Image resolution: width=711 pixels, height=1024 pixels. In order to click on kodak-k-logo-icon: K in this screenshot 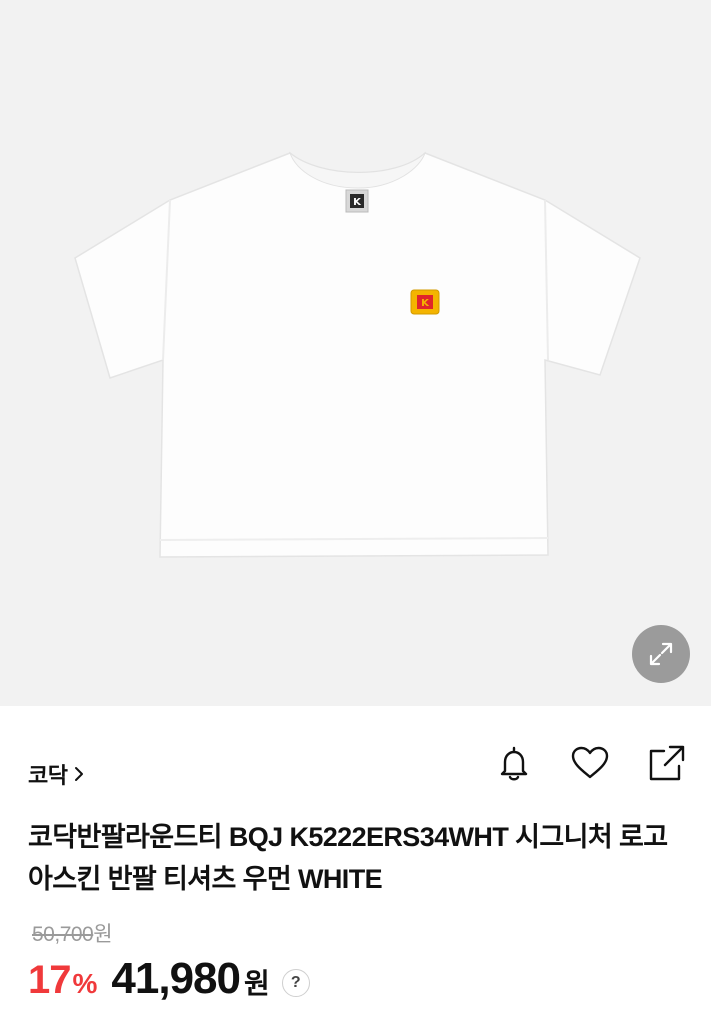, I will do `click(357, 201)`.